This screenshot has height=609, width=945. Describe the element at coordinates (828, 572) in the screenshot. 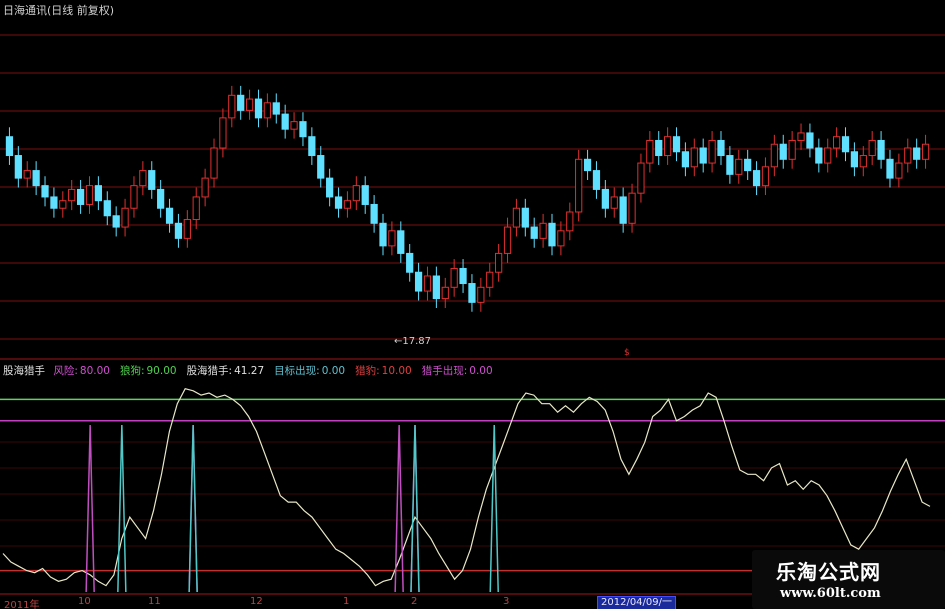

I see `watermark-title: 乐淘公式网` at that location.